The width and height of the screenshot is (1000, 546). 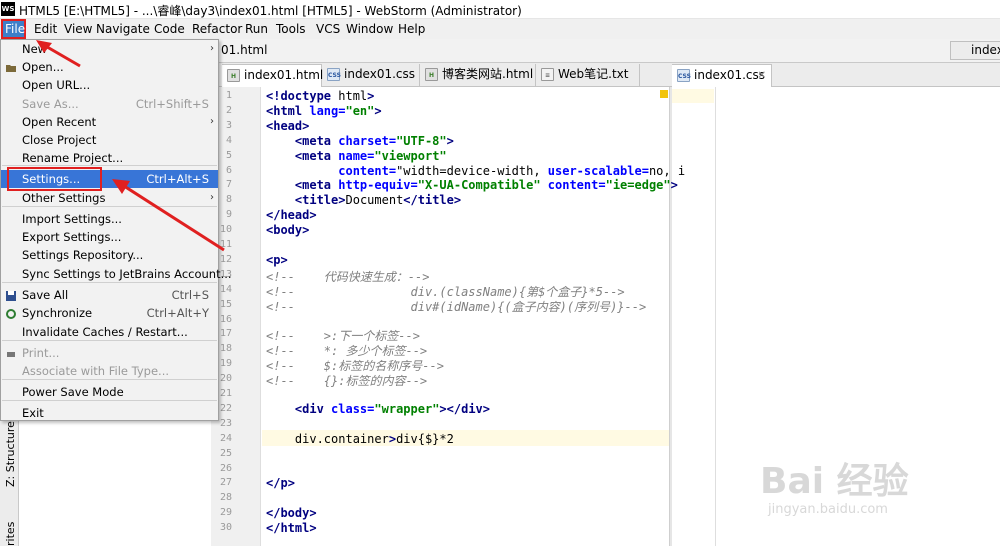 I want to click on baidu-jingyan-watermark: Bai 经验 jingyan.baidu.com, so click(x=834, y=484).